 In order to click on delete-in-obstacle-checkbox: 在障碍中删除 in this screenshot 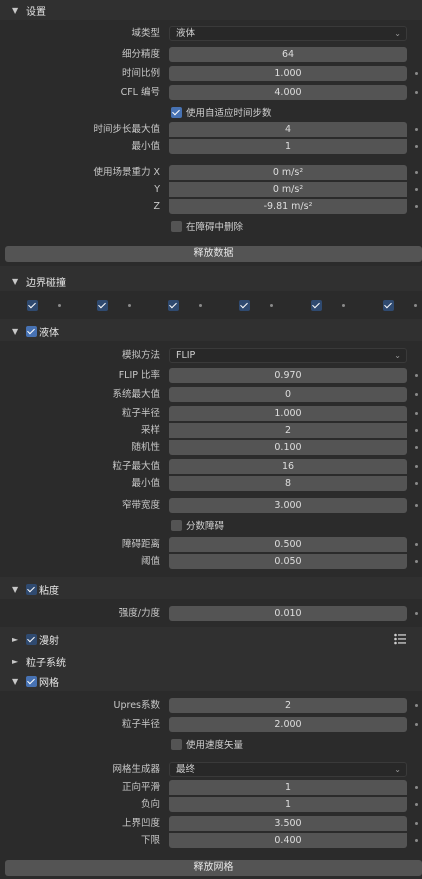, I will do `click(207, 226)`.